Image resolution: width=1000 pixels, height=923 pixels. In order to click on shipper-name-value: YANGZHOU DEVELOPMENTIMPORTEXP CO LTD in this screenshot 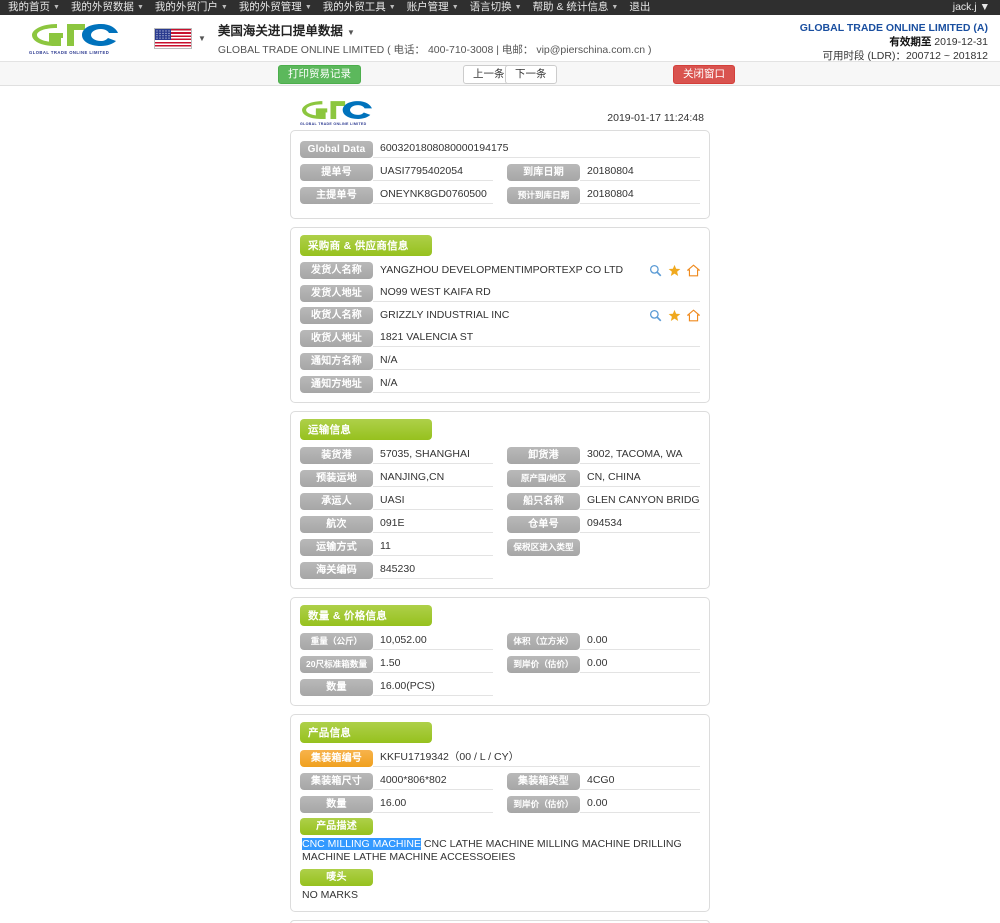, I will do `click(502, 270)`.